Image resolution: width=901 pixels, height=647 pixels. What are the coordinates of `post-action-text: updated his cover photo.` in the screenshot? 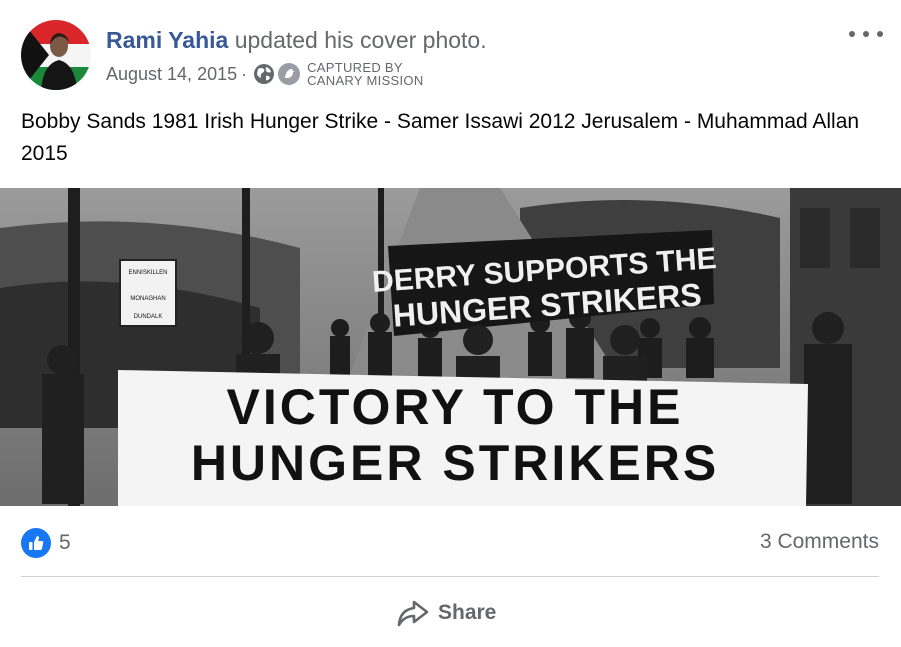 It's located at (360, 40).